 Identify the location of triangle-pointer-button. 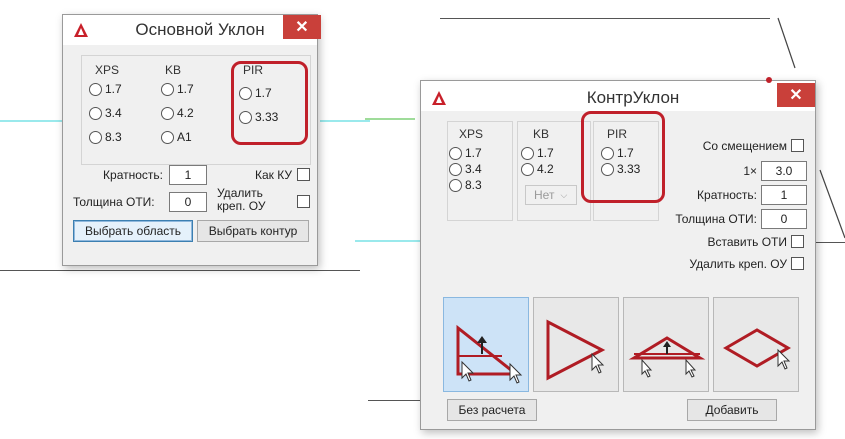
(576, 344).